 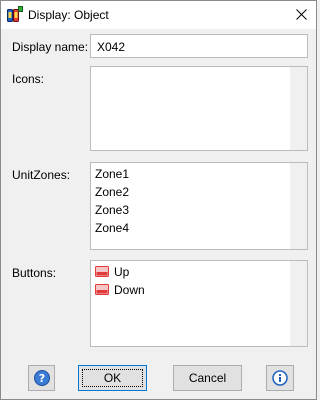 What do you see at coordinates (28, 79) in the screenshot?
I see `icons-label: Icons:` at bounding box center [28, 79].